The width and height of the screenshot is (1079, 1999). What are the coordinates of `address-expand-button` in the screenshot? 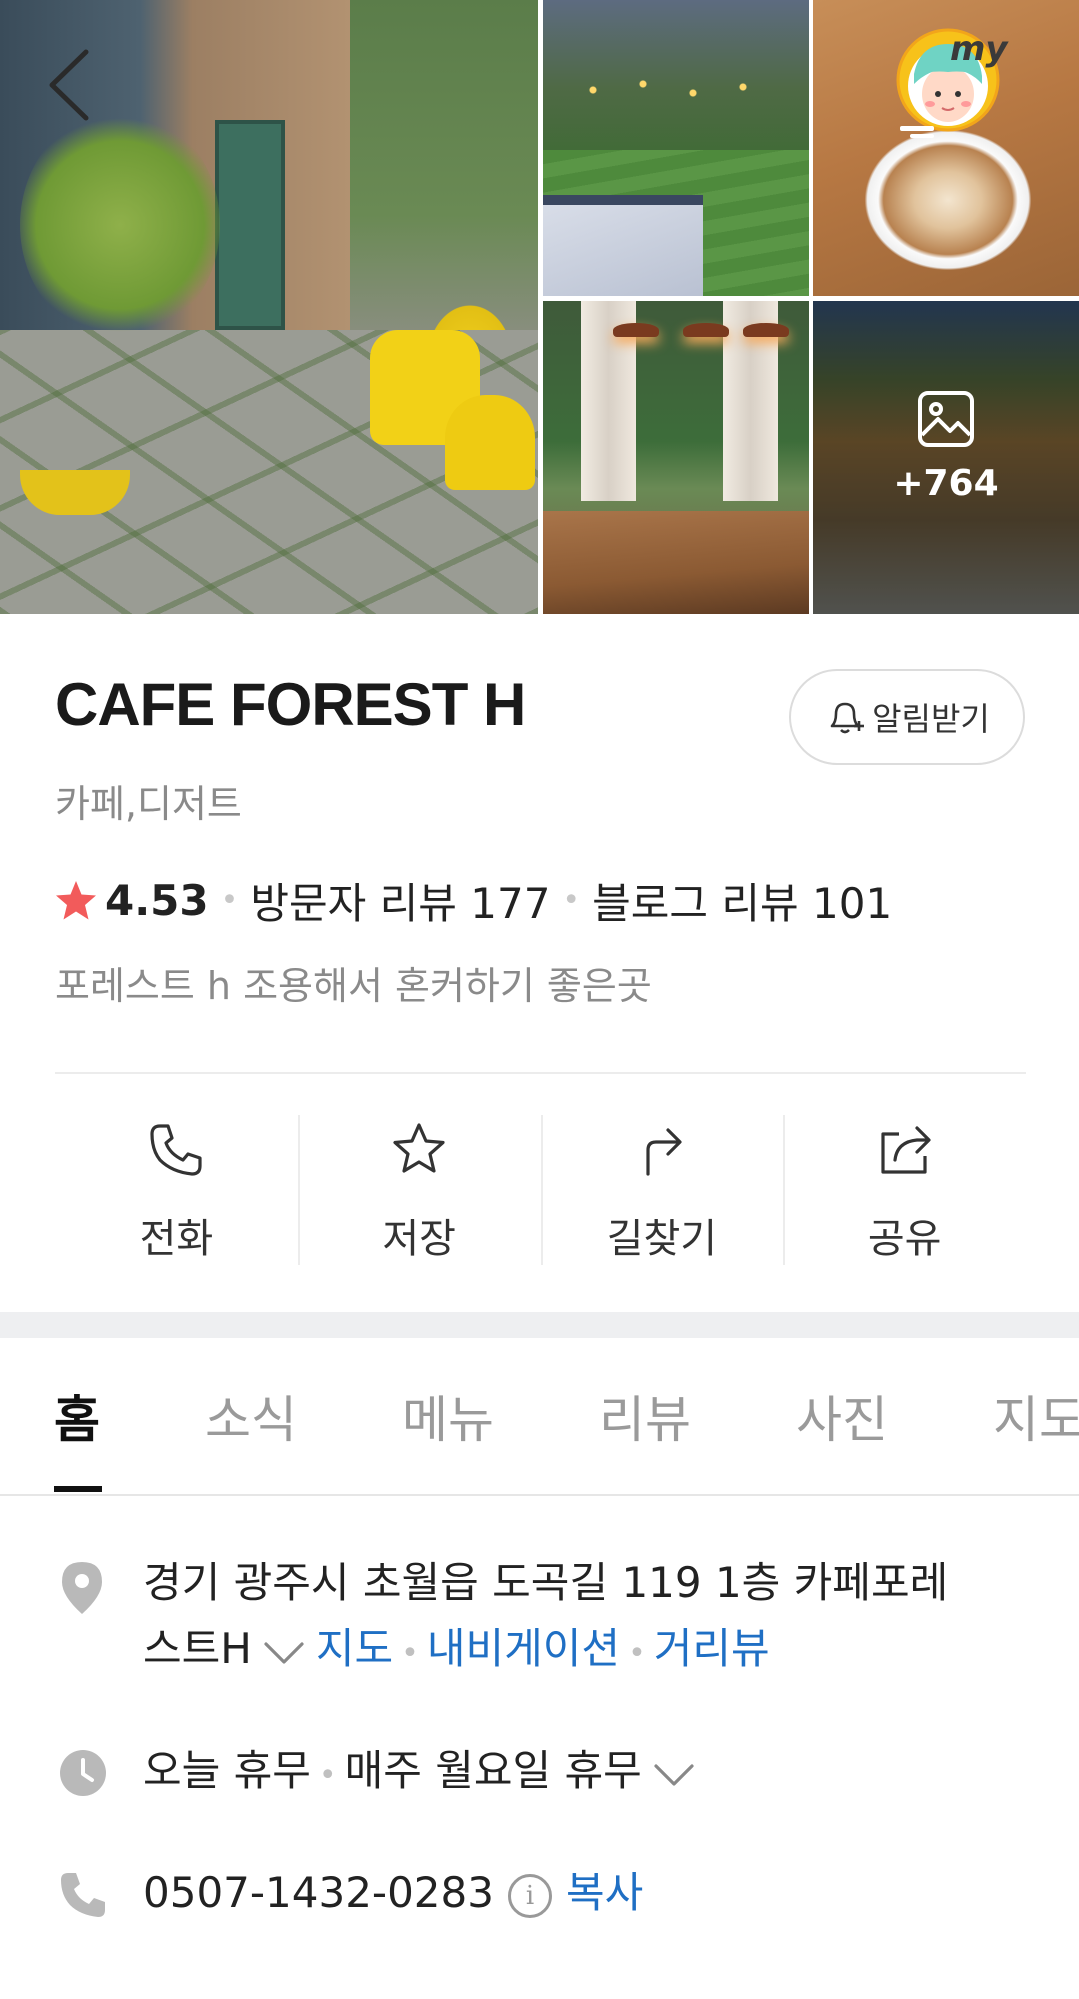 It's located at (284, 1652).